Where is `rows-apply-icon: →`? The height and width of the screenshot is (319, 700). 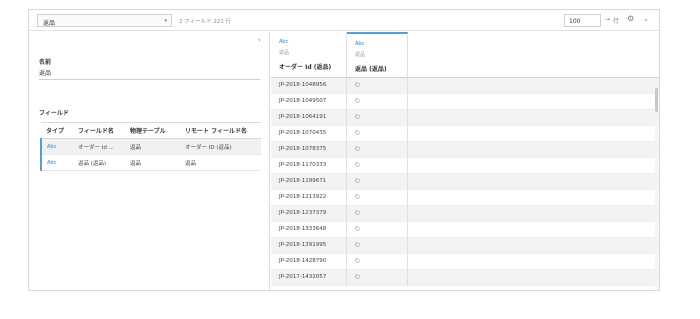
rows-apply-icon: → is located at coordinates (607, 19).